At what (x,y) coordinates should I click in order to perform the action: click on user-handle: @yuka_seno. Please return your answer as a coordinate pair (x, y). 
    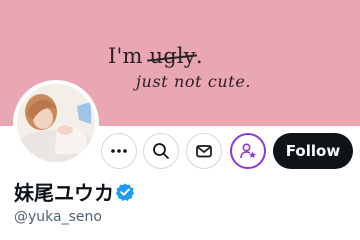
    Looking at the image, I should click on (58, 217).